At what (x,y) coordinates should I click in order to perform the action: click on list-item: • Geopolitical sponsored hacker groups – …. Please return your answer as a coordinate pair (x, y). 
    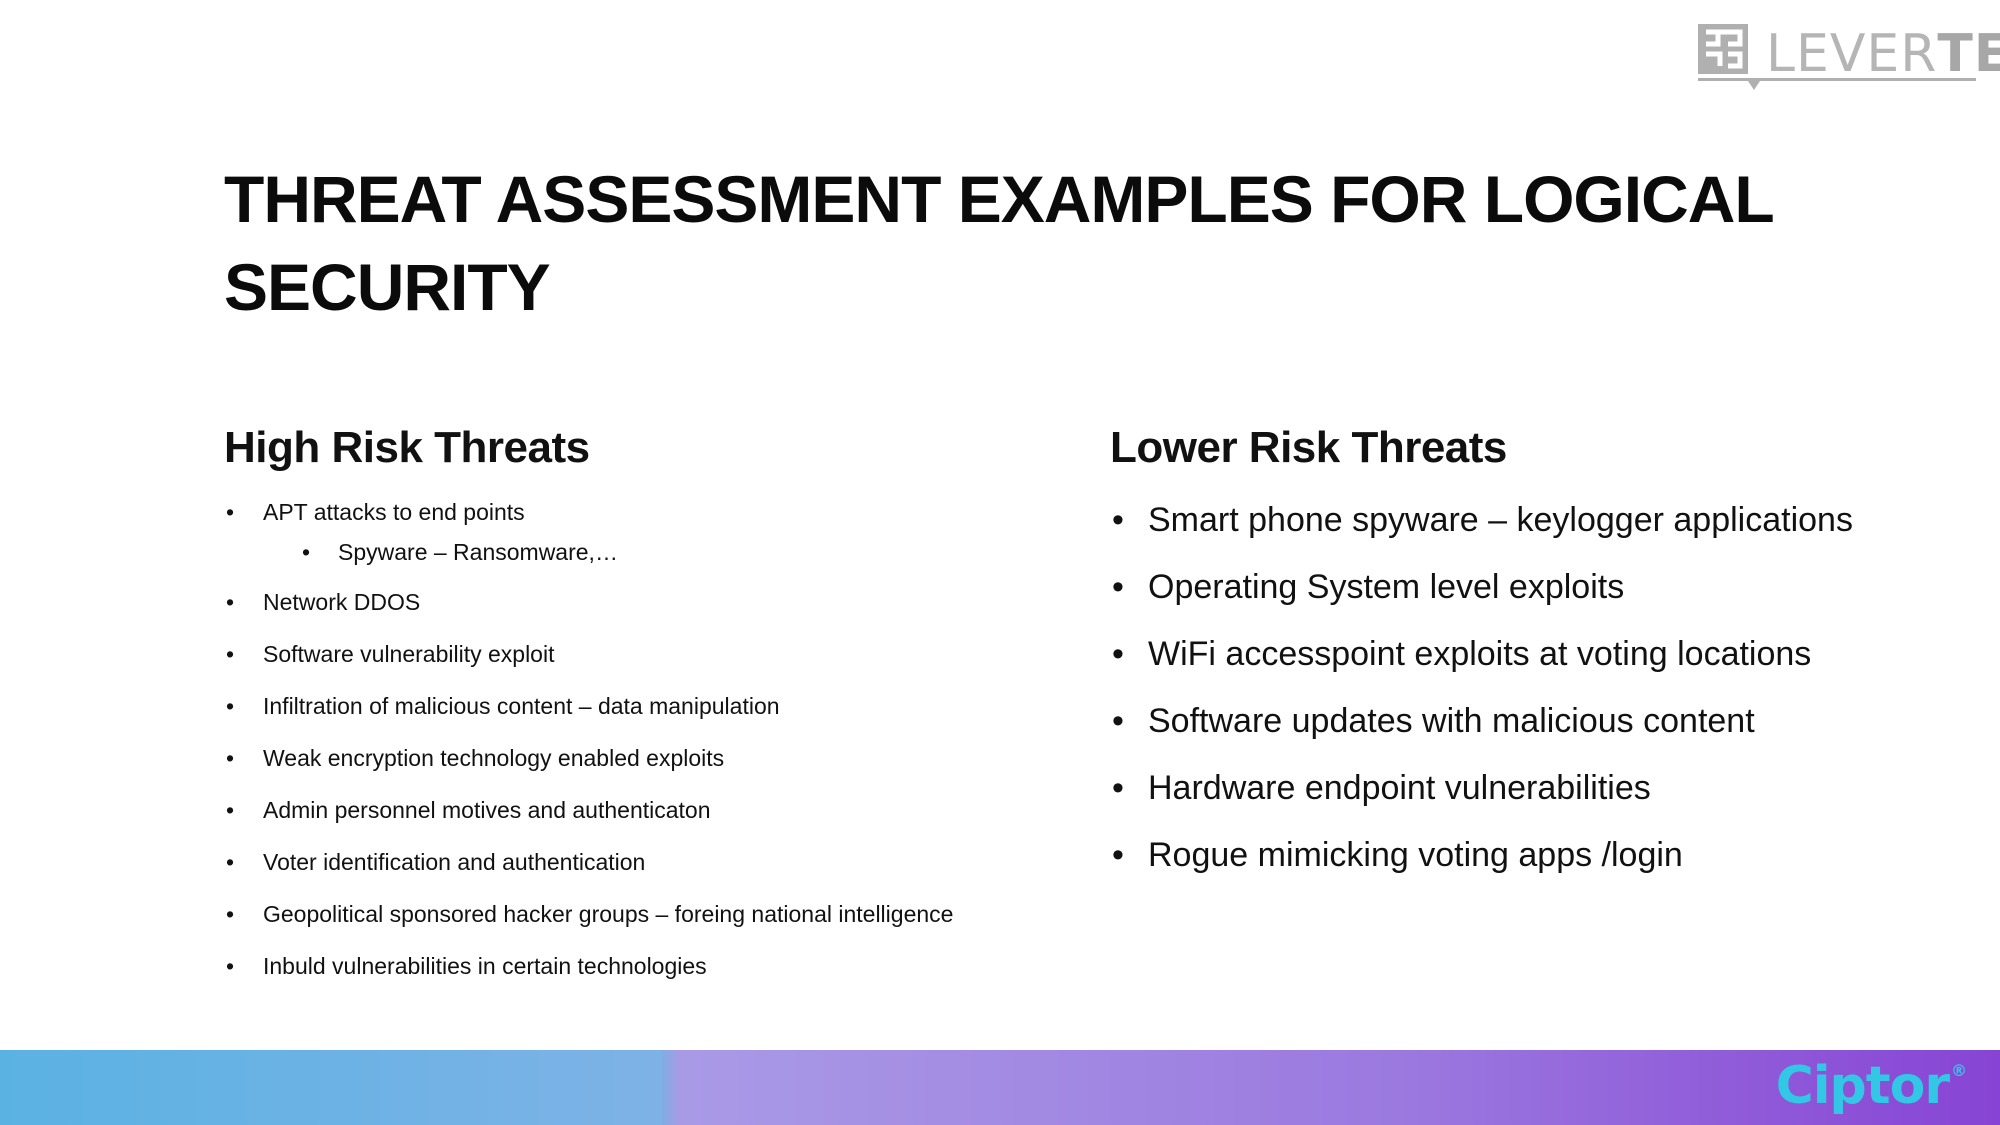
    Looking at the image, I should click on (588, 914).